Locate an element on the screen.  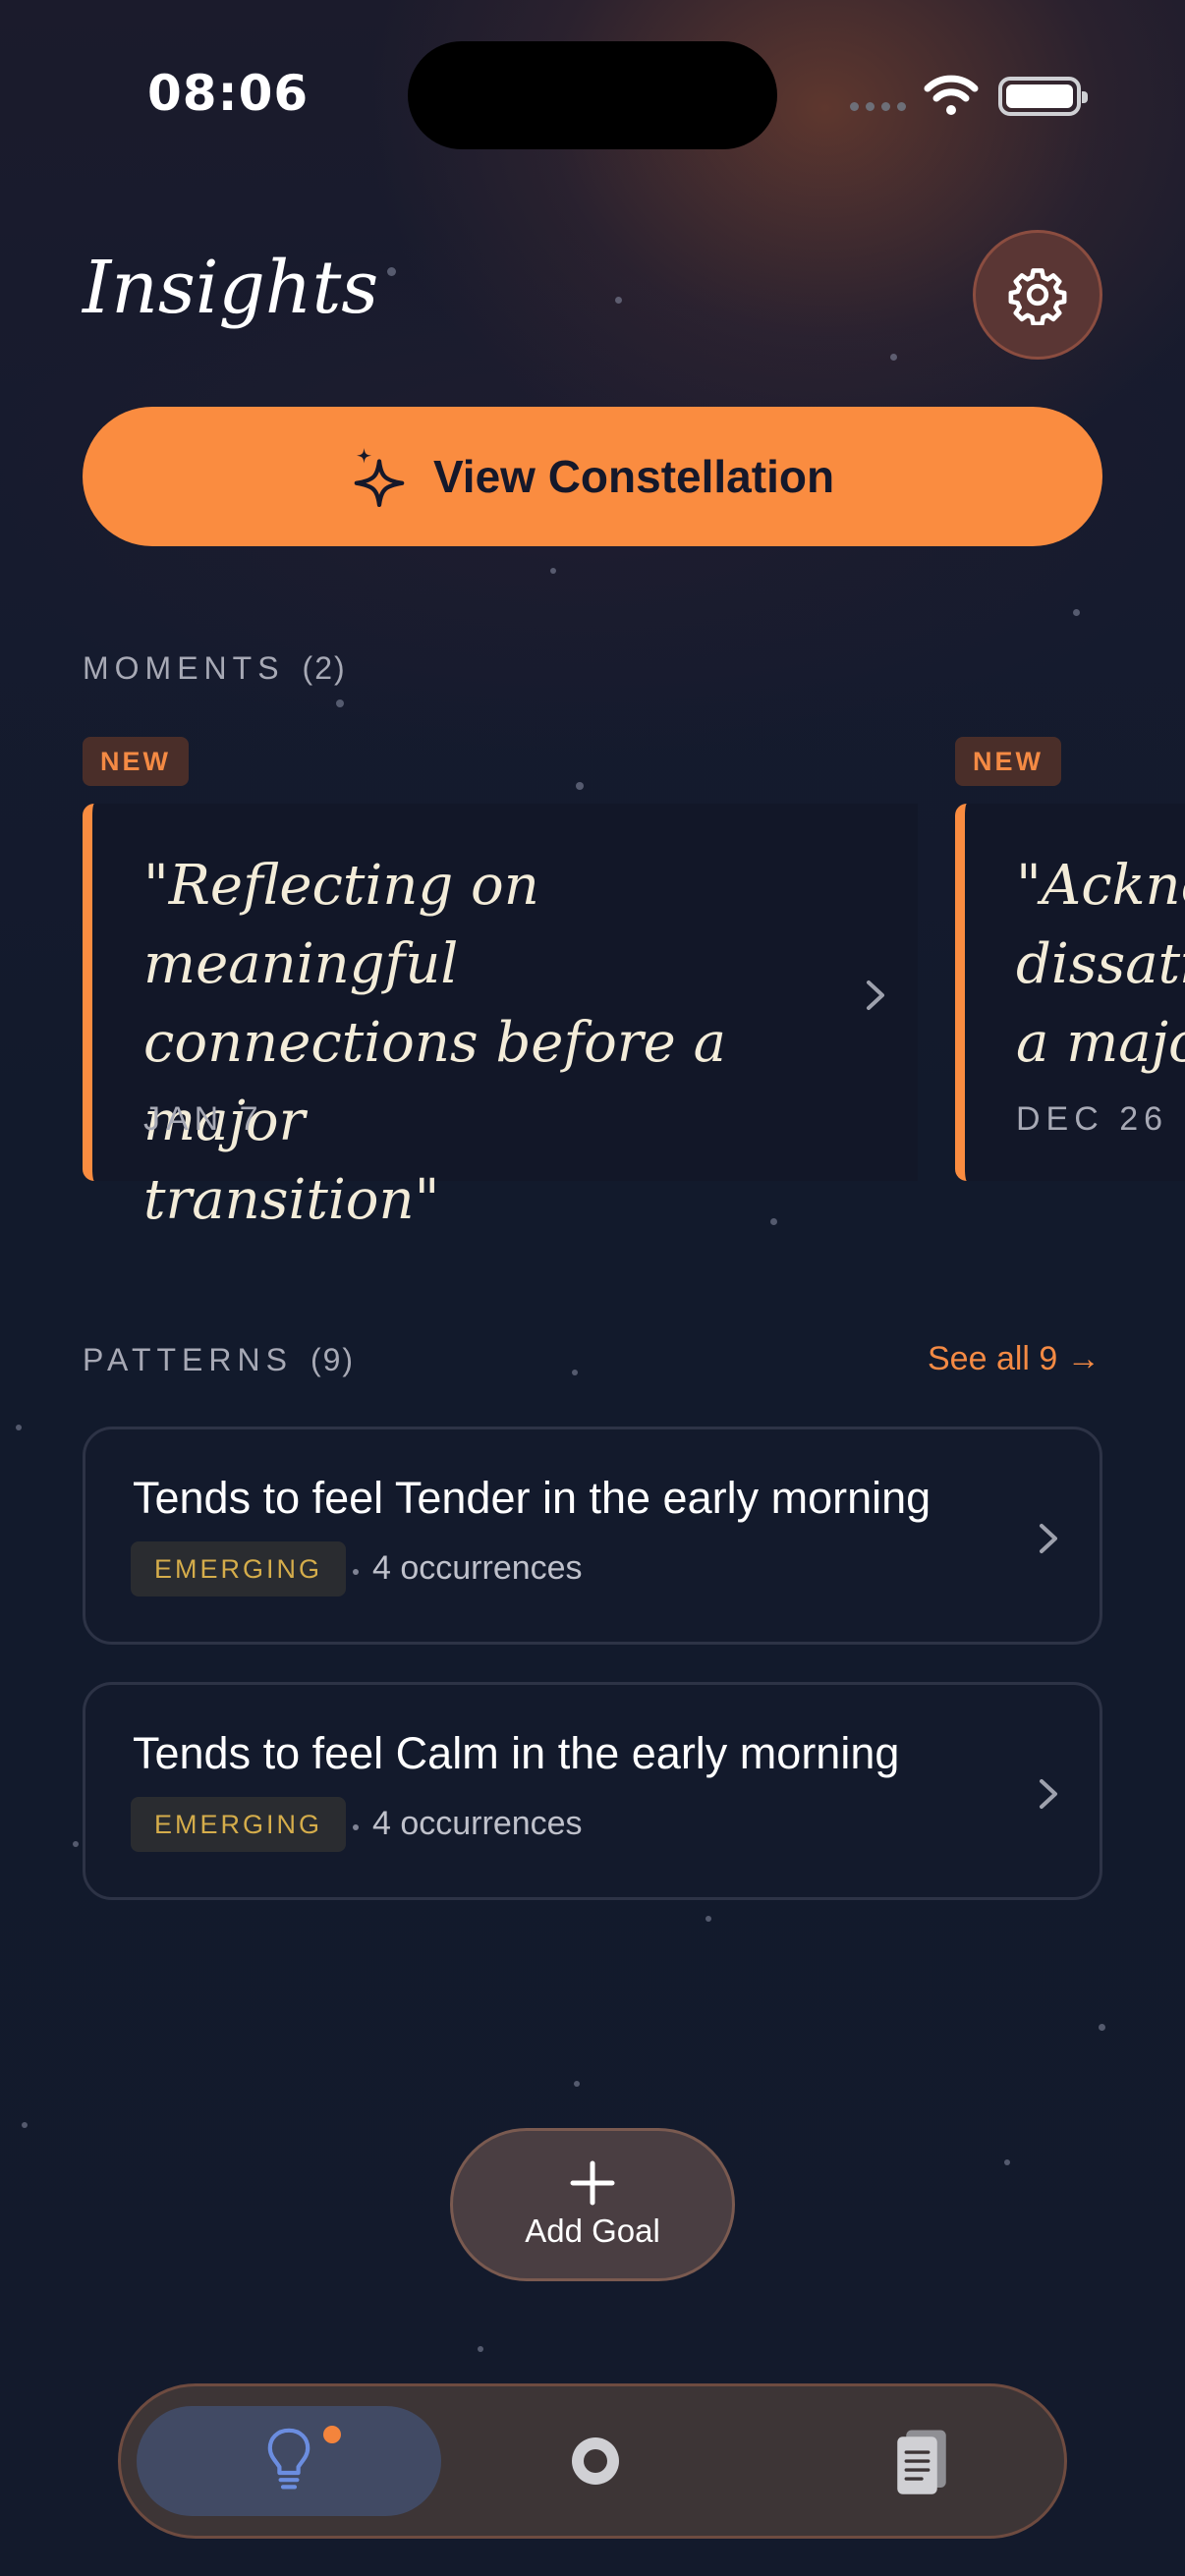
battery-icon is located at coordinates (1043, 96).